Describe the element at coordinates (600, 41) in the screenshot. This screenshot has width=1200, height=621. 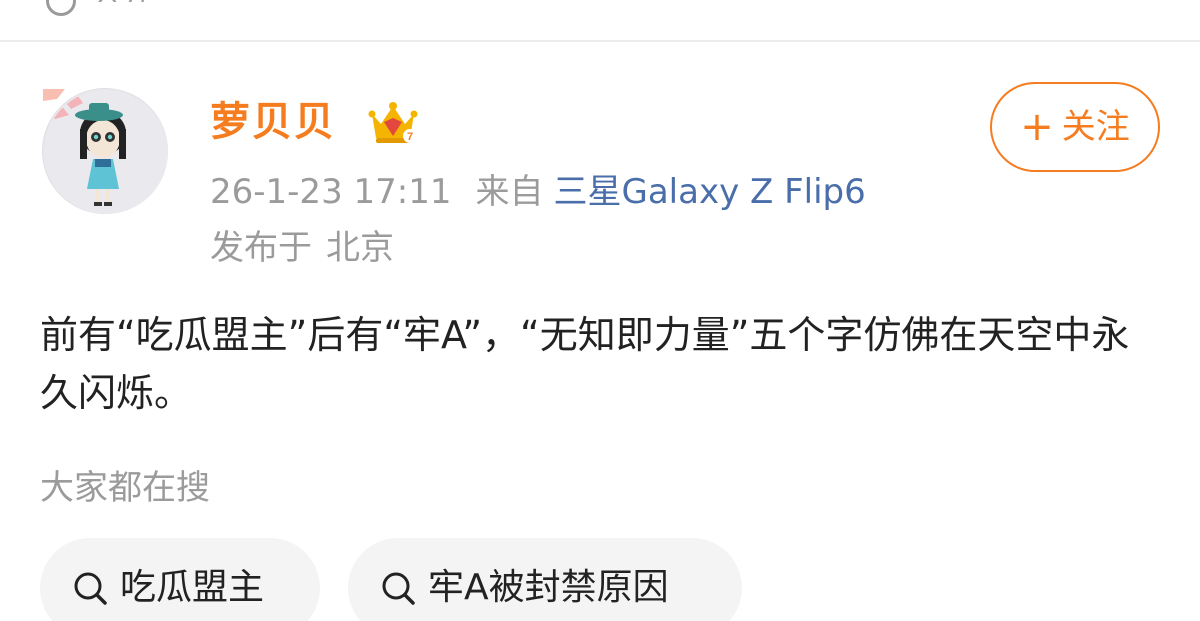
I see `divider` at that location.